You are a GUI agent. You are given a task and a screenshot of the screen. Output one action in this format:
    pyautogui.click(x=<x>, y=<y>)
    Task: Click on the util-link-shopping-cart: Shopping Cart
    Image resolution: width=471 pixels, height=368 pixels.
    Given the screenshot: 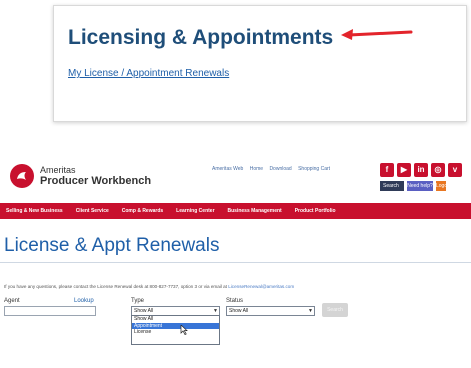 What is the action you would take?
    pyautogui.click(x=314, y=169)
    